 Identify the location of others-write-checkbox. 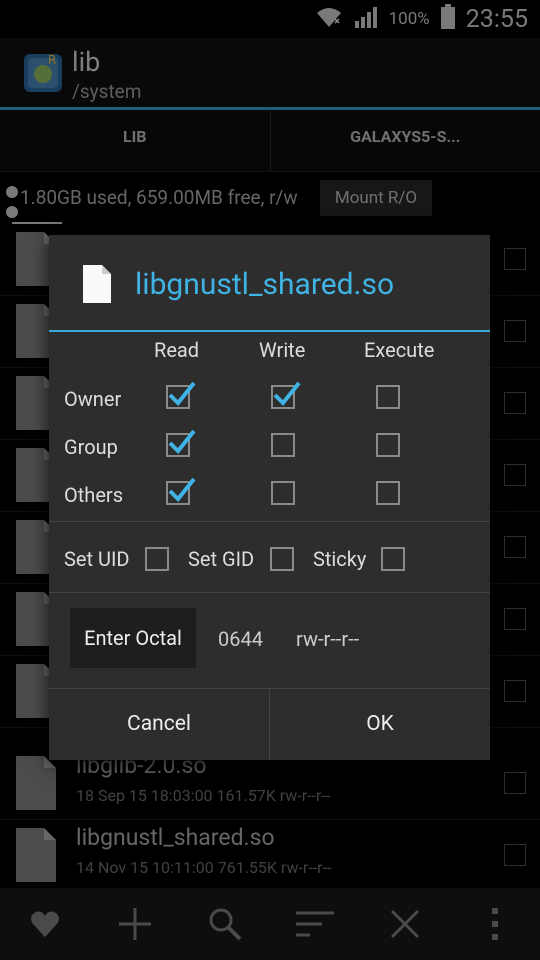
(283, 493).